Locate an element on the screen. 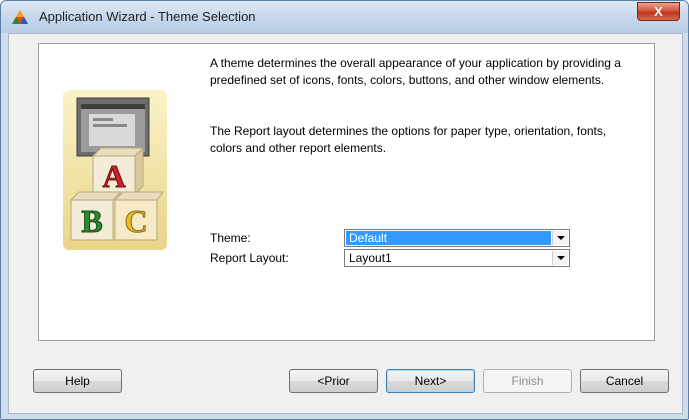 Image resolution: width=689 pixels, height=420 pixels. close-button: X is located at coordinates (658, 11).